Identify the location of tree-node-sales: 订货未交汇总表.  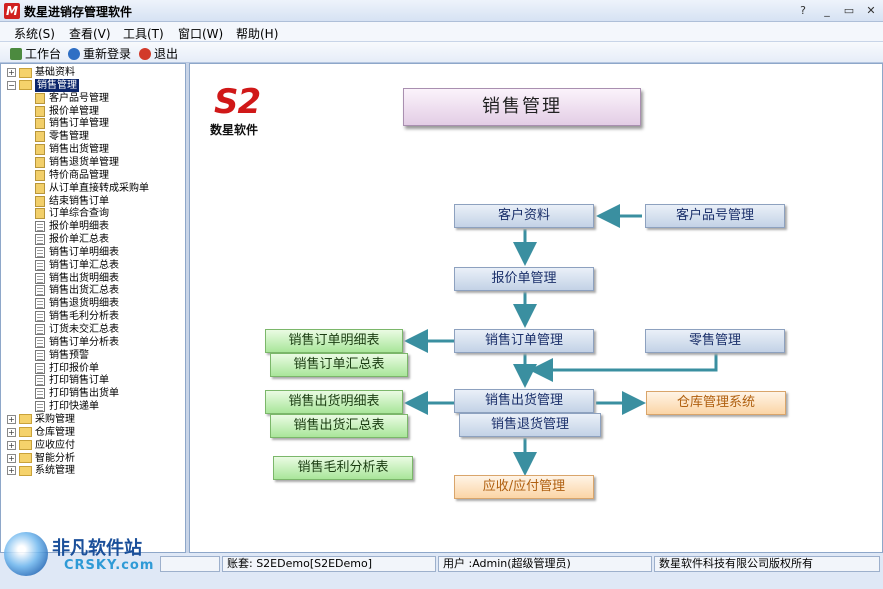
(77, 329).